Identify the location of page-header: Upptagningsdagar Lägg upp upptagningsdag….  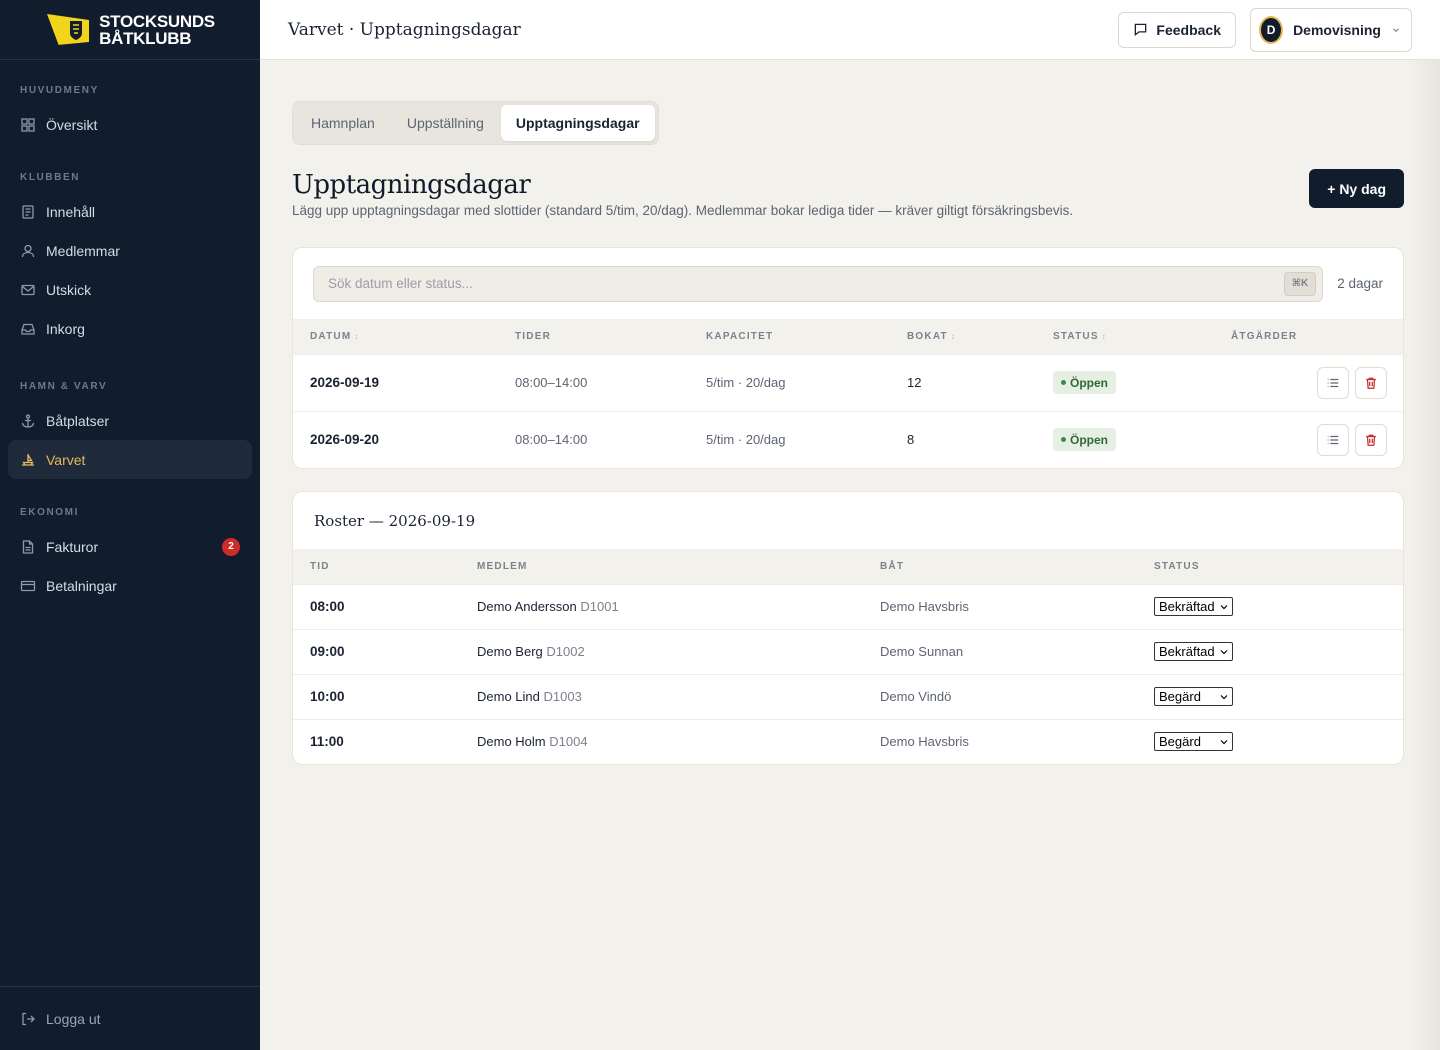
(848, 195).